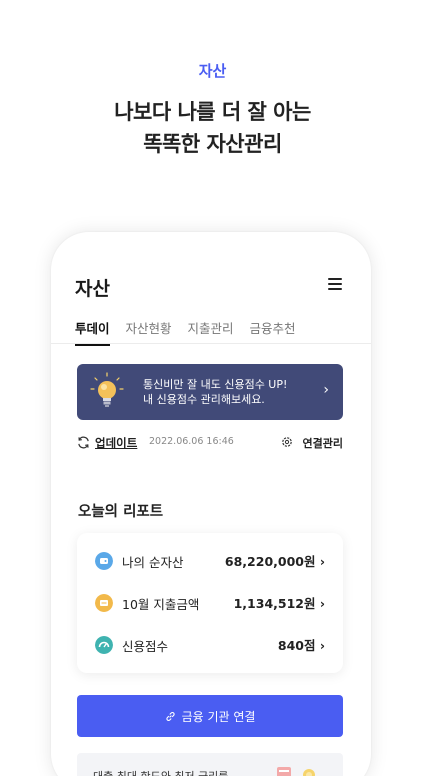 The width and height of the screenshot is (425, 776). What do you see at coordinates (212, 112) in the screenshot?
I see `hero-headline-line1: 나보다 나를 더 잘 아는` at bounding box center [212, 112].